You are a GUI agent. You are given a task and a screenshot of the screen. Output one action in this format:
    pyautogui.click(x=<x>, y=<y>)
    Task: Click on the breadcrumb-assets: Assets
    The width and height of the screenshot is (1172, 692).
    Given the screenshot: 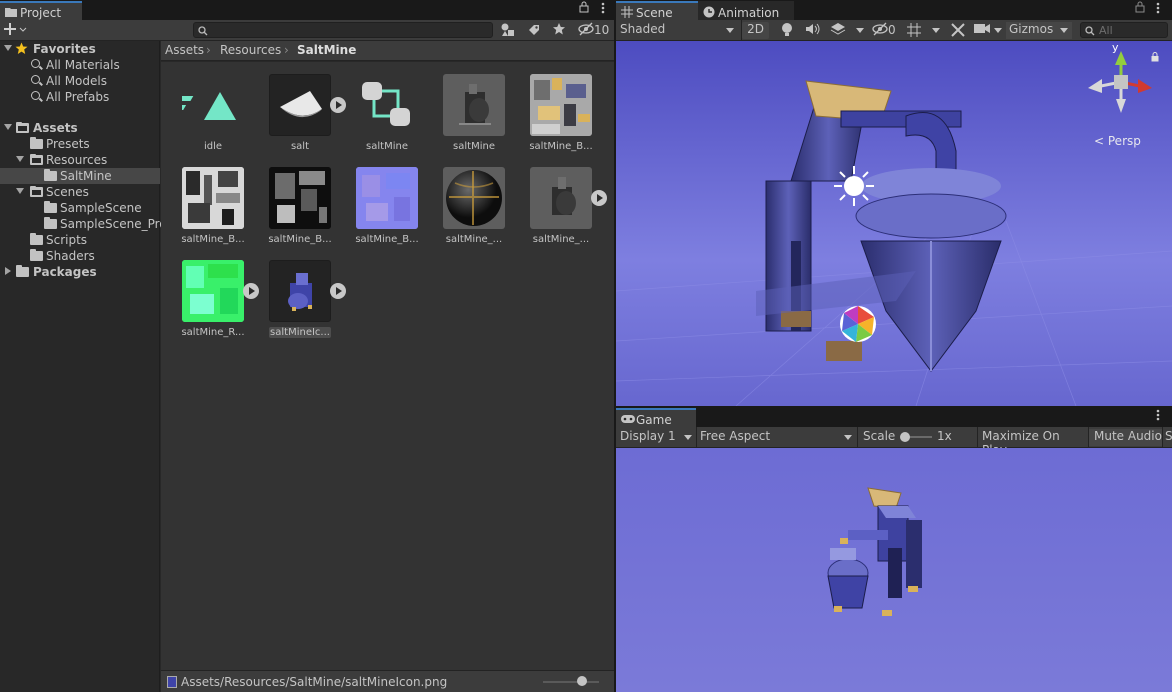 What is the action you would take?
    pyautogui.click(x=184, y=50)
    